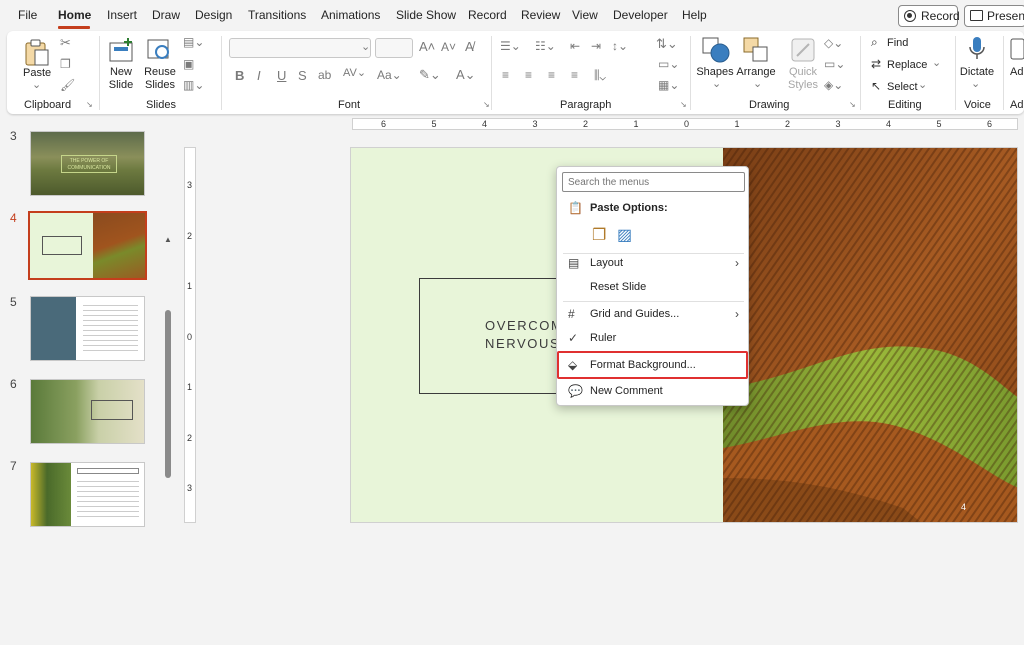 The image size is (1024, 645). What do you see at coordinates (574, 75) in the screenshot?
I see `justify-icon: ≡` at bounding box center [574, 75].